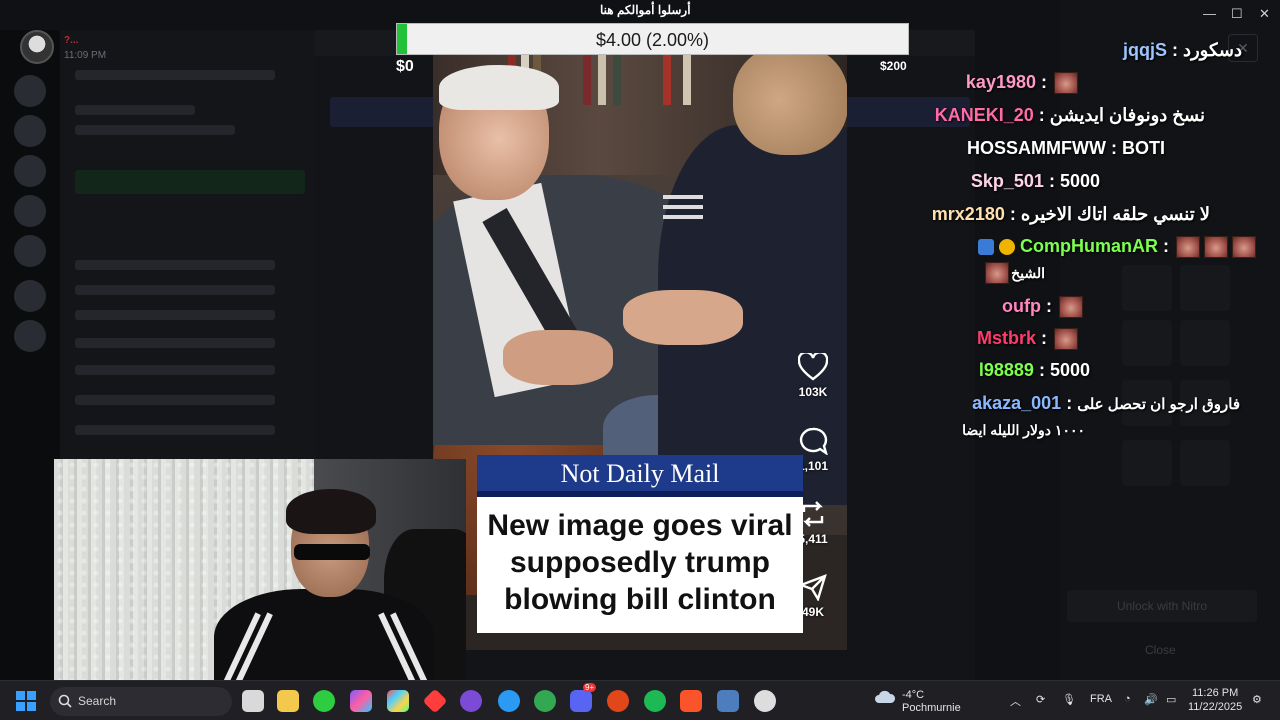  Describe the element at coordinates (1117, 247) in the screenshot. I see `chat-message: CompHumanAR :` at that location.